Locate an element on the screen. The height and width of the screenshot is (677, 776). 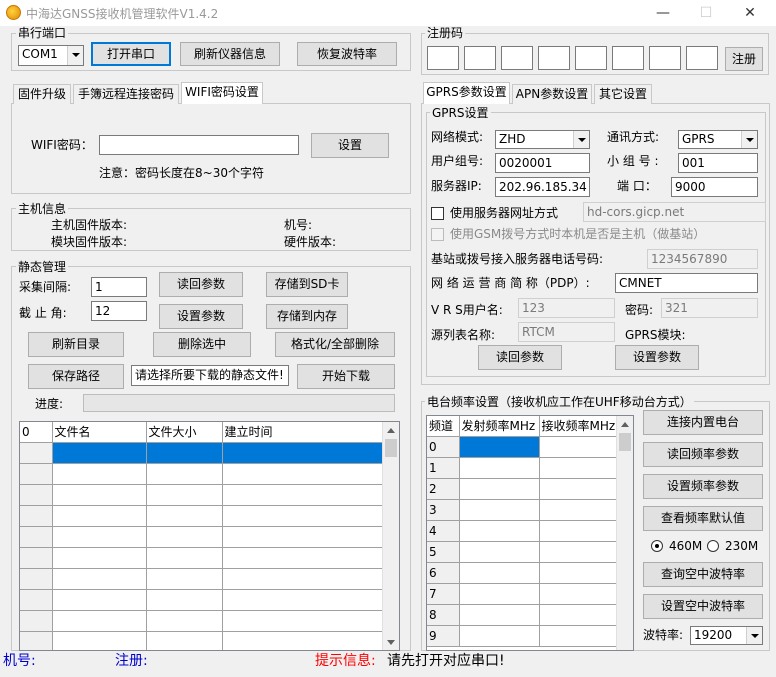
set-frequency-button: 设置频率参数 is located at coordinates (703, 486).